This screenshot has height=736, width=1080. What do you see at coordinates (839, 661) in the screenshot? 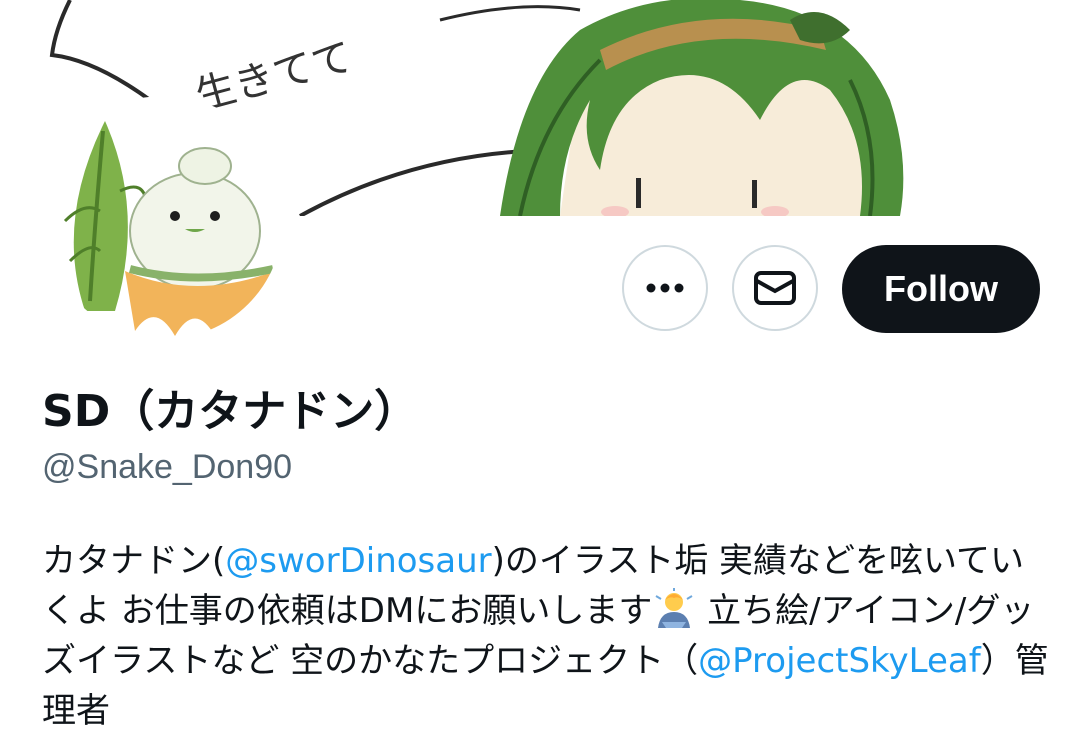
I see `mention-link: @ProjectSkyLeaf` at bounding box center [839, 661].